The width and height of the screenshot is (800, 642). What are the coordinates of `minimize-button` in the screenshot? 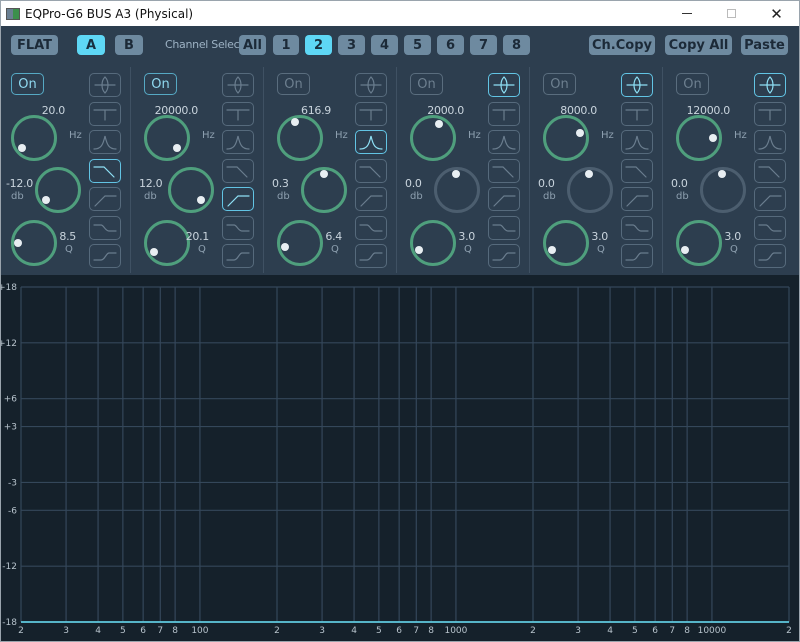 It's located at (686, 13).